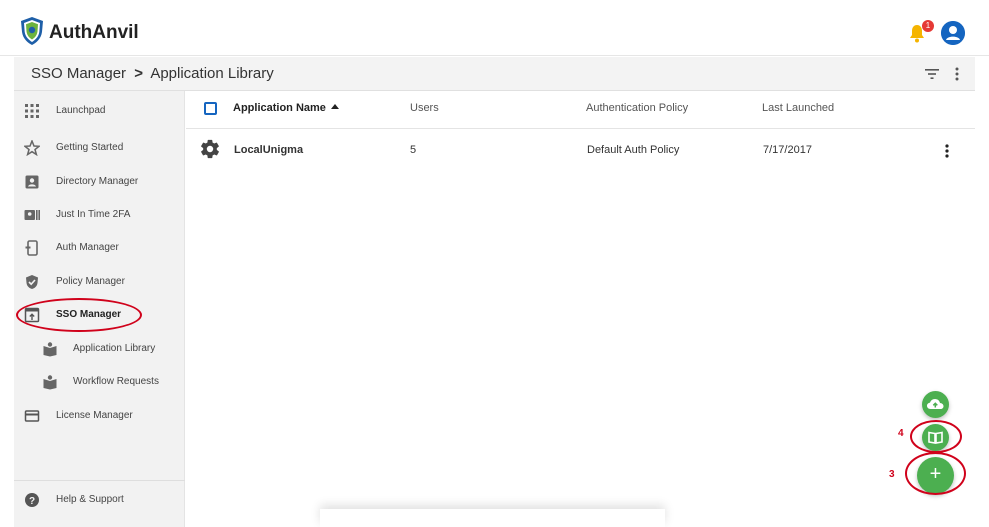 This screenshot has width=989, height=527. Describe the element at coordinates (268, 150) in the screenshot. I see `app-name-cell: LocalUnigma` at that location.